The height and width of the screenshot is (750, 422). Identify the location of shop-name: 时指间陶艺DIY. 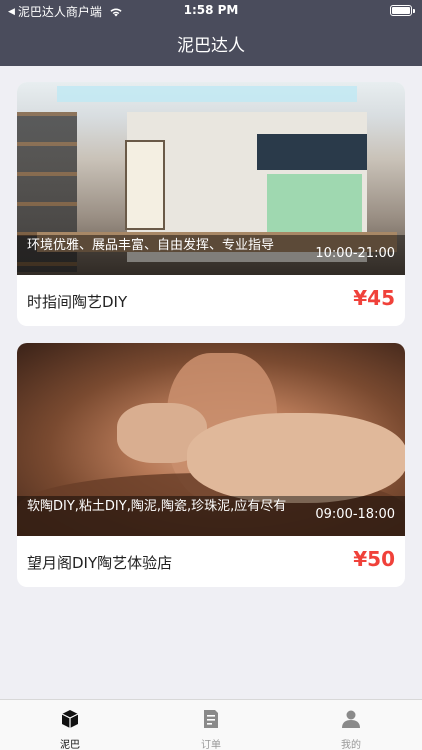
(77, 302).